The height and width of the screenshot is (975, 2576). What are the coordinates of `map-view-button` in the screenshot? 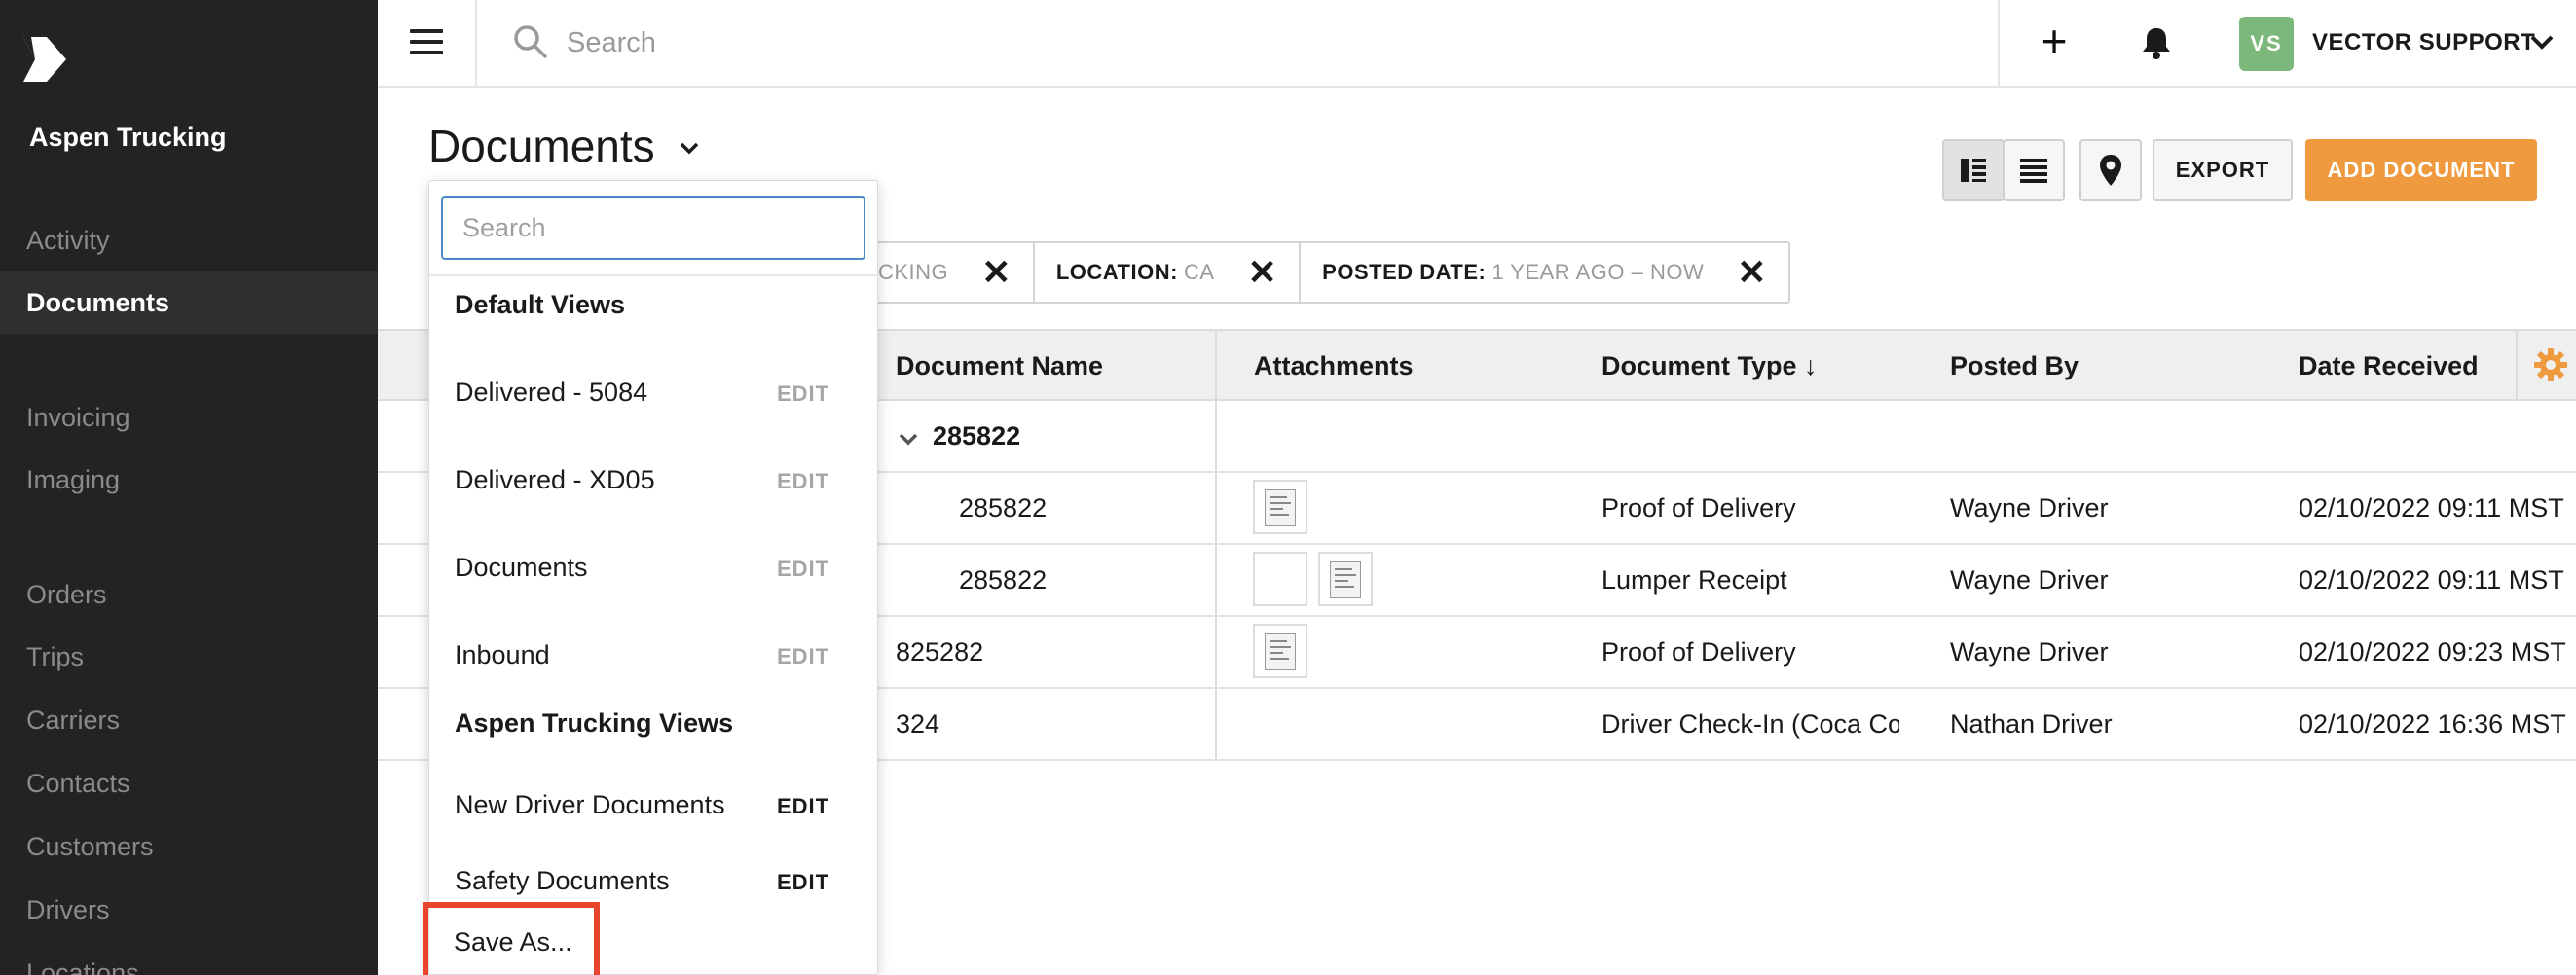 It's located at (2110, 170).